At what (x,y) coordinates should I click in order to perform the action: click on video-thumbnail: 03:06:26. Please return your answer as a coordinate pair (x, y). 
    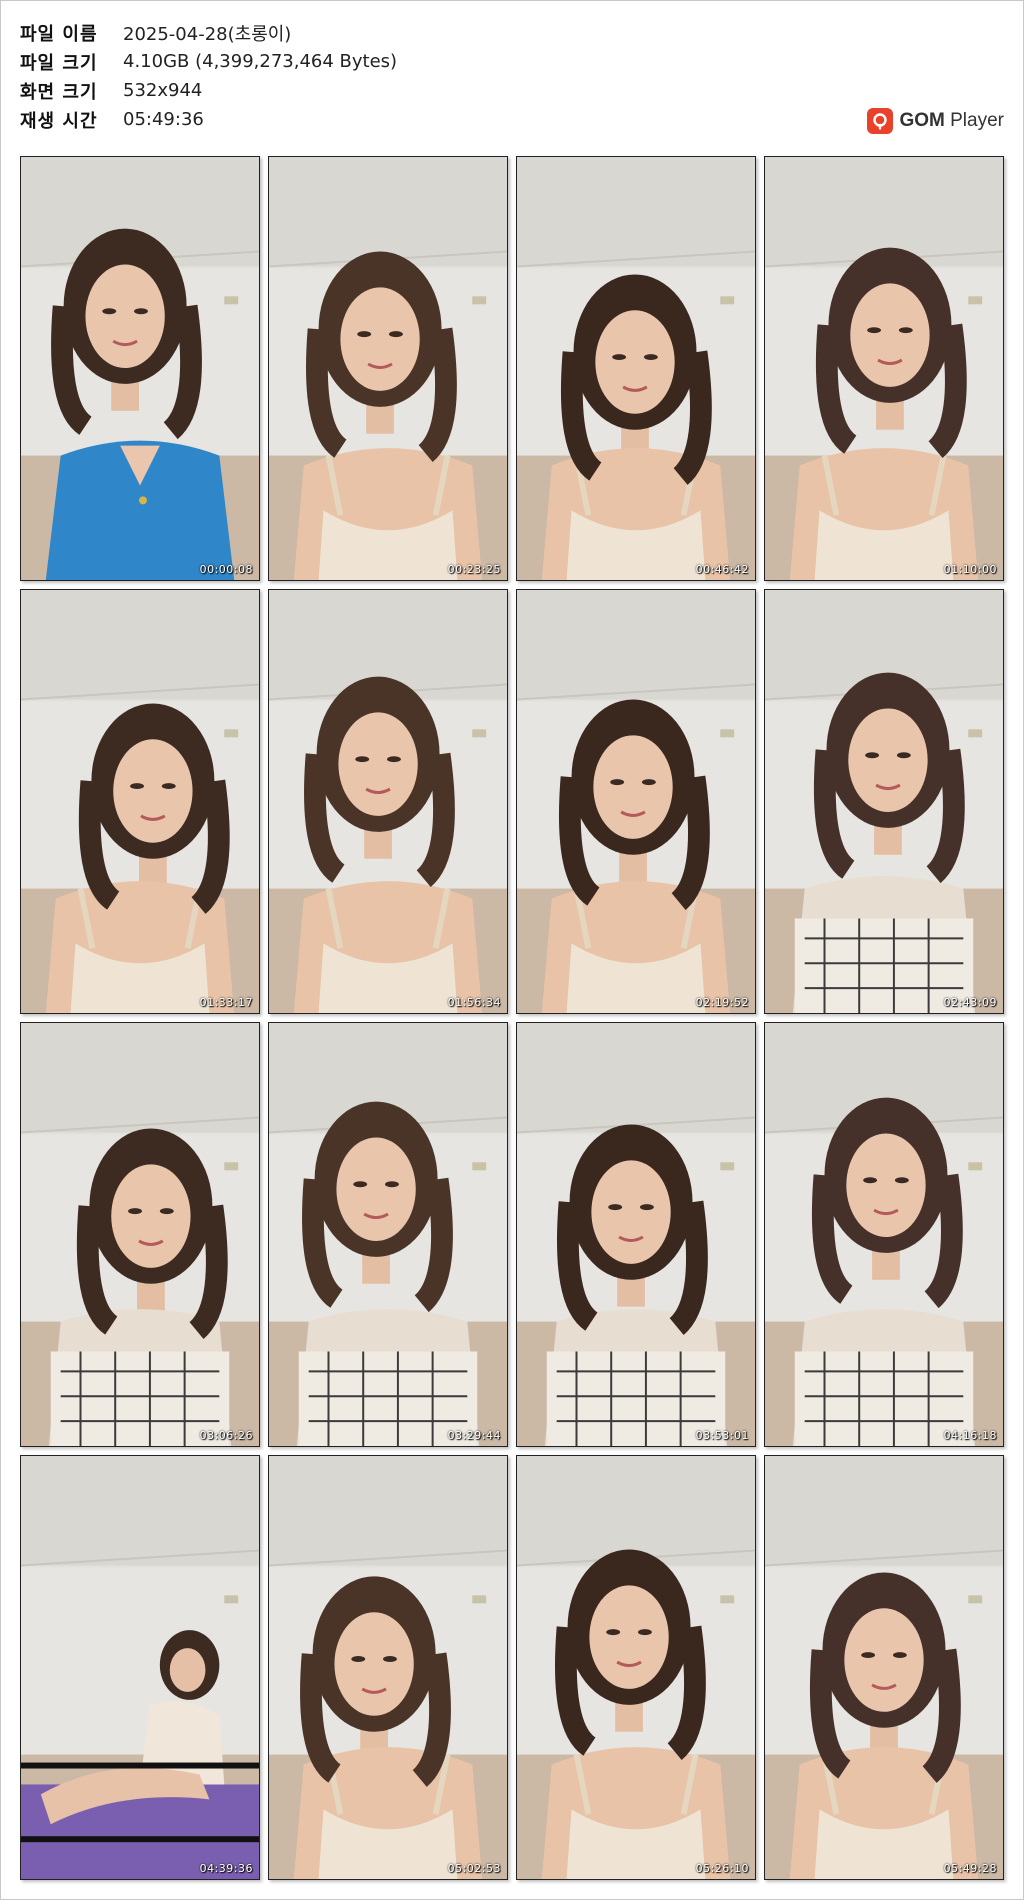
    Looking at the image, I should click on (140, 1234).